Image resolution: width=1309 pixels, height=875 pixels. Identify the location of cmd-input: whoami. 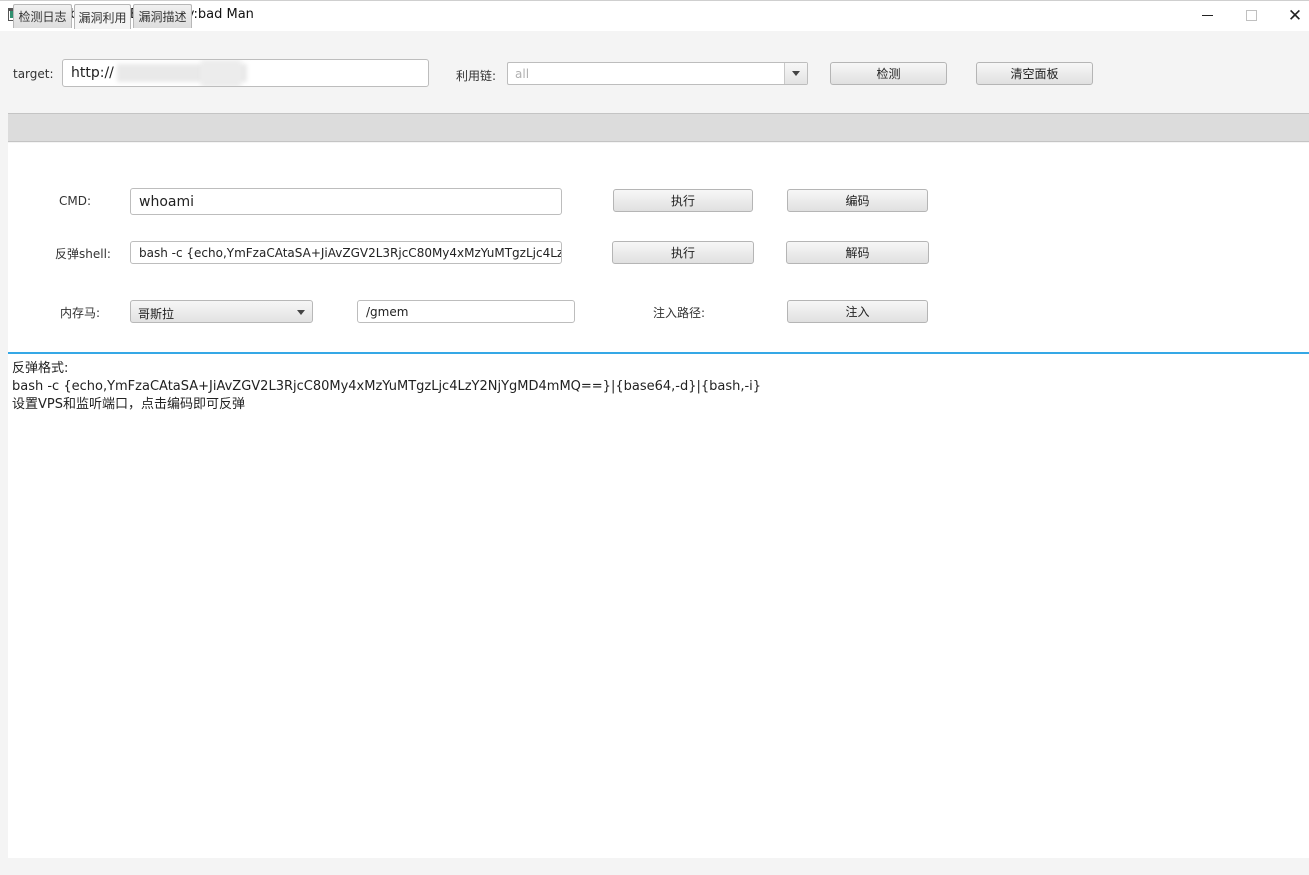
(346, 201).